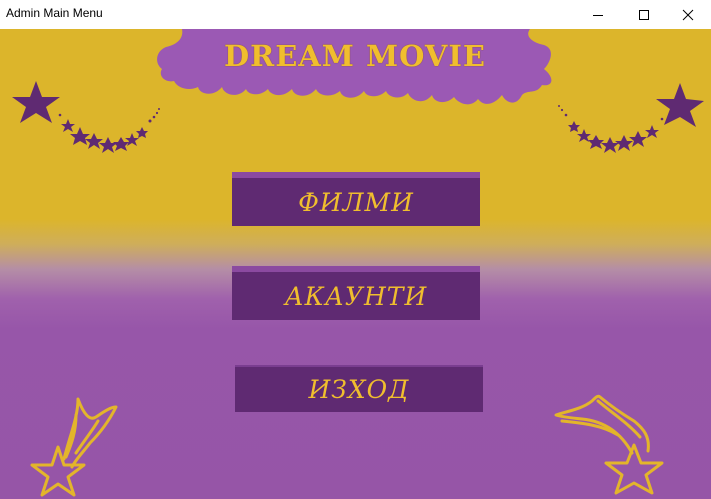  I want to click on close-icon, so click(688, 14).